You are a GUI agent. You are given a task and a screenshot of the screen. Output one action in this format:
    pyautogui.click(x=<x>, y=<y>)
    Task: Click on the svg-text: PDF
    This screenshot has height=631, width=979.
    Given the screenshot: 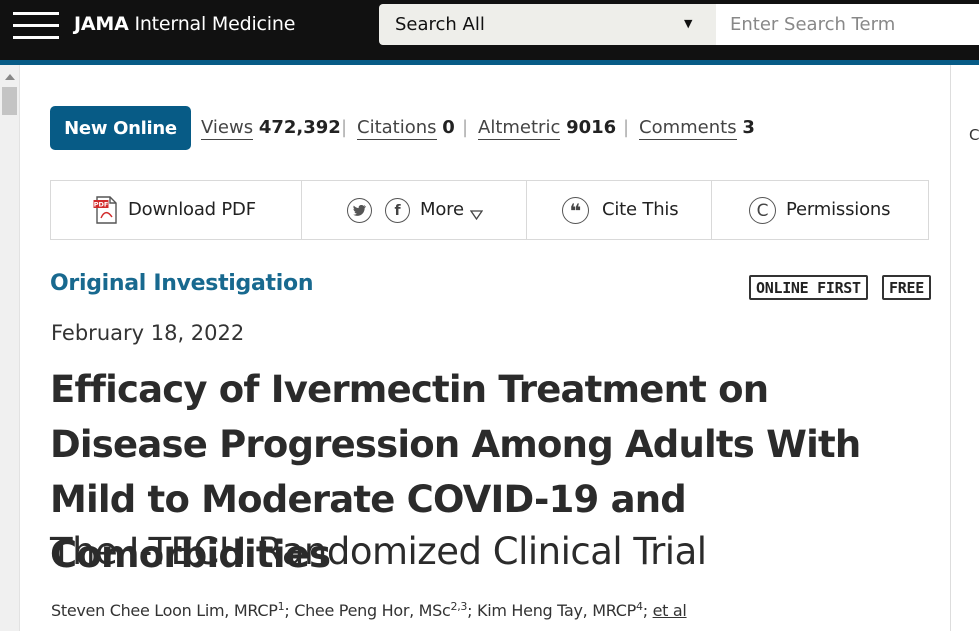 What is the action you would take?
    pyautogui.click(x=101, y=205)
    